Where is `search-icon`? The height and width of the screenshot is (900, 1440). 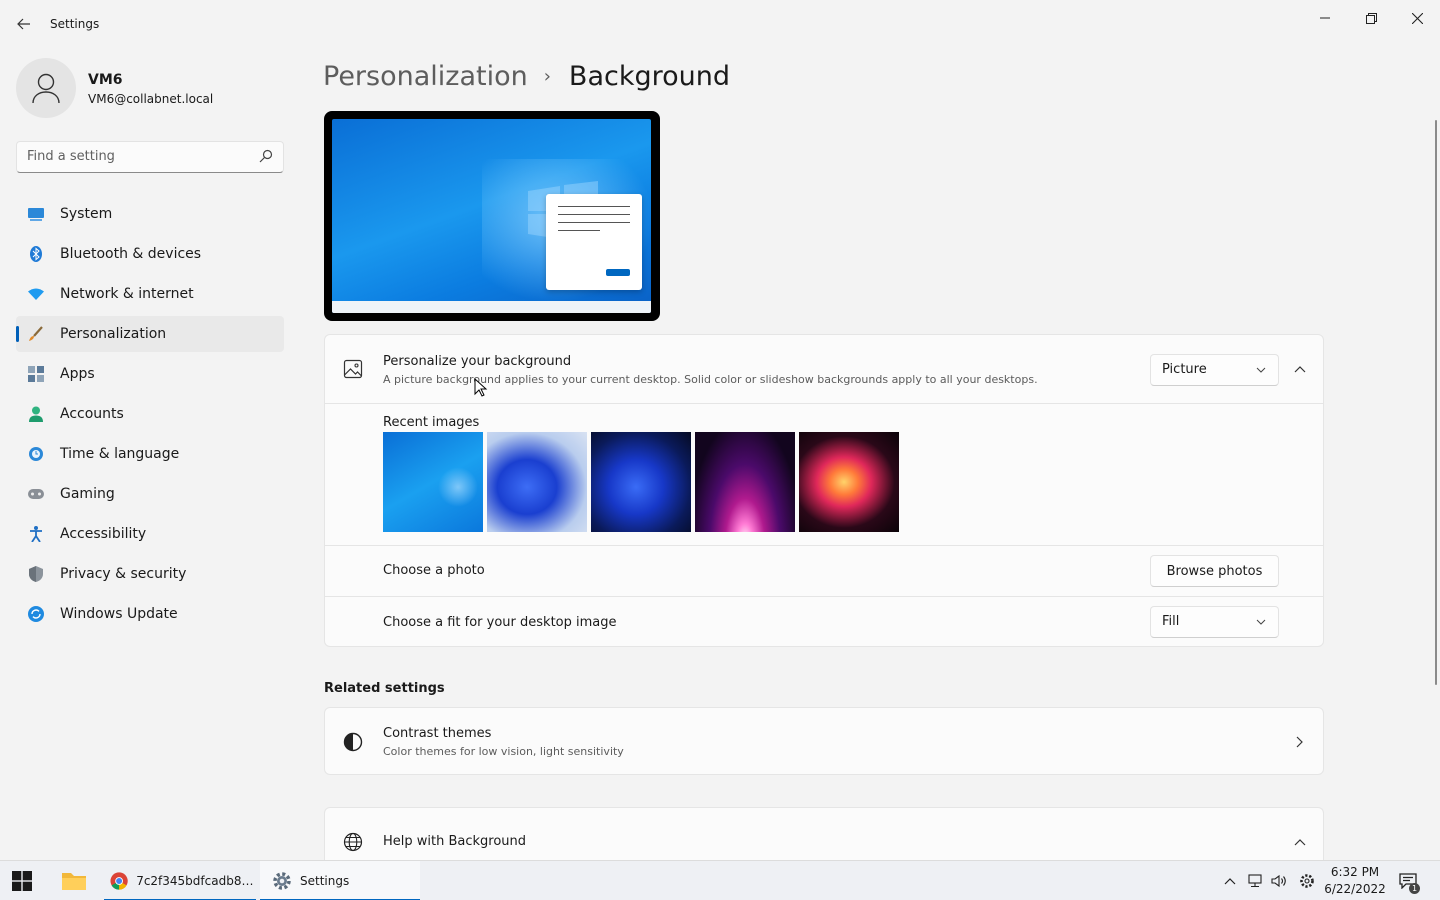
search-icon is located at coordinates (266, 156).